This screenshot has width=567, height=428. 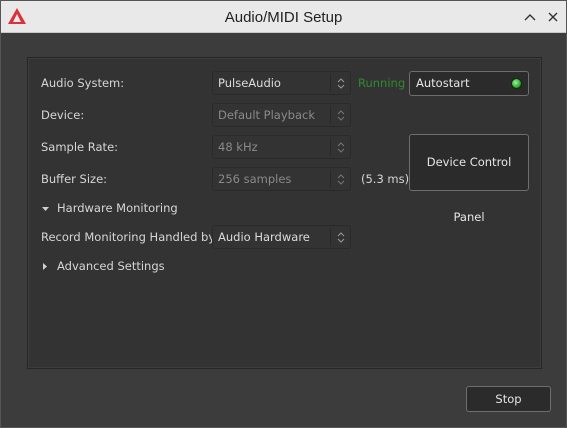 What do you see at coordinates (516, 83) in the screenshot?
I see `status-led-icon` at bounding box center [516, 83].